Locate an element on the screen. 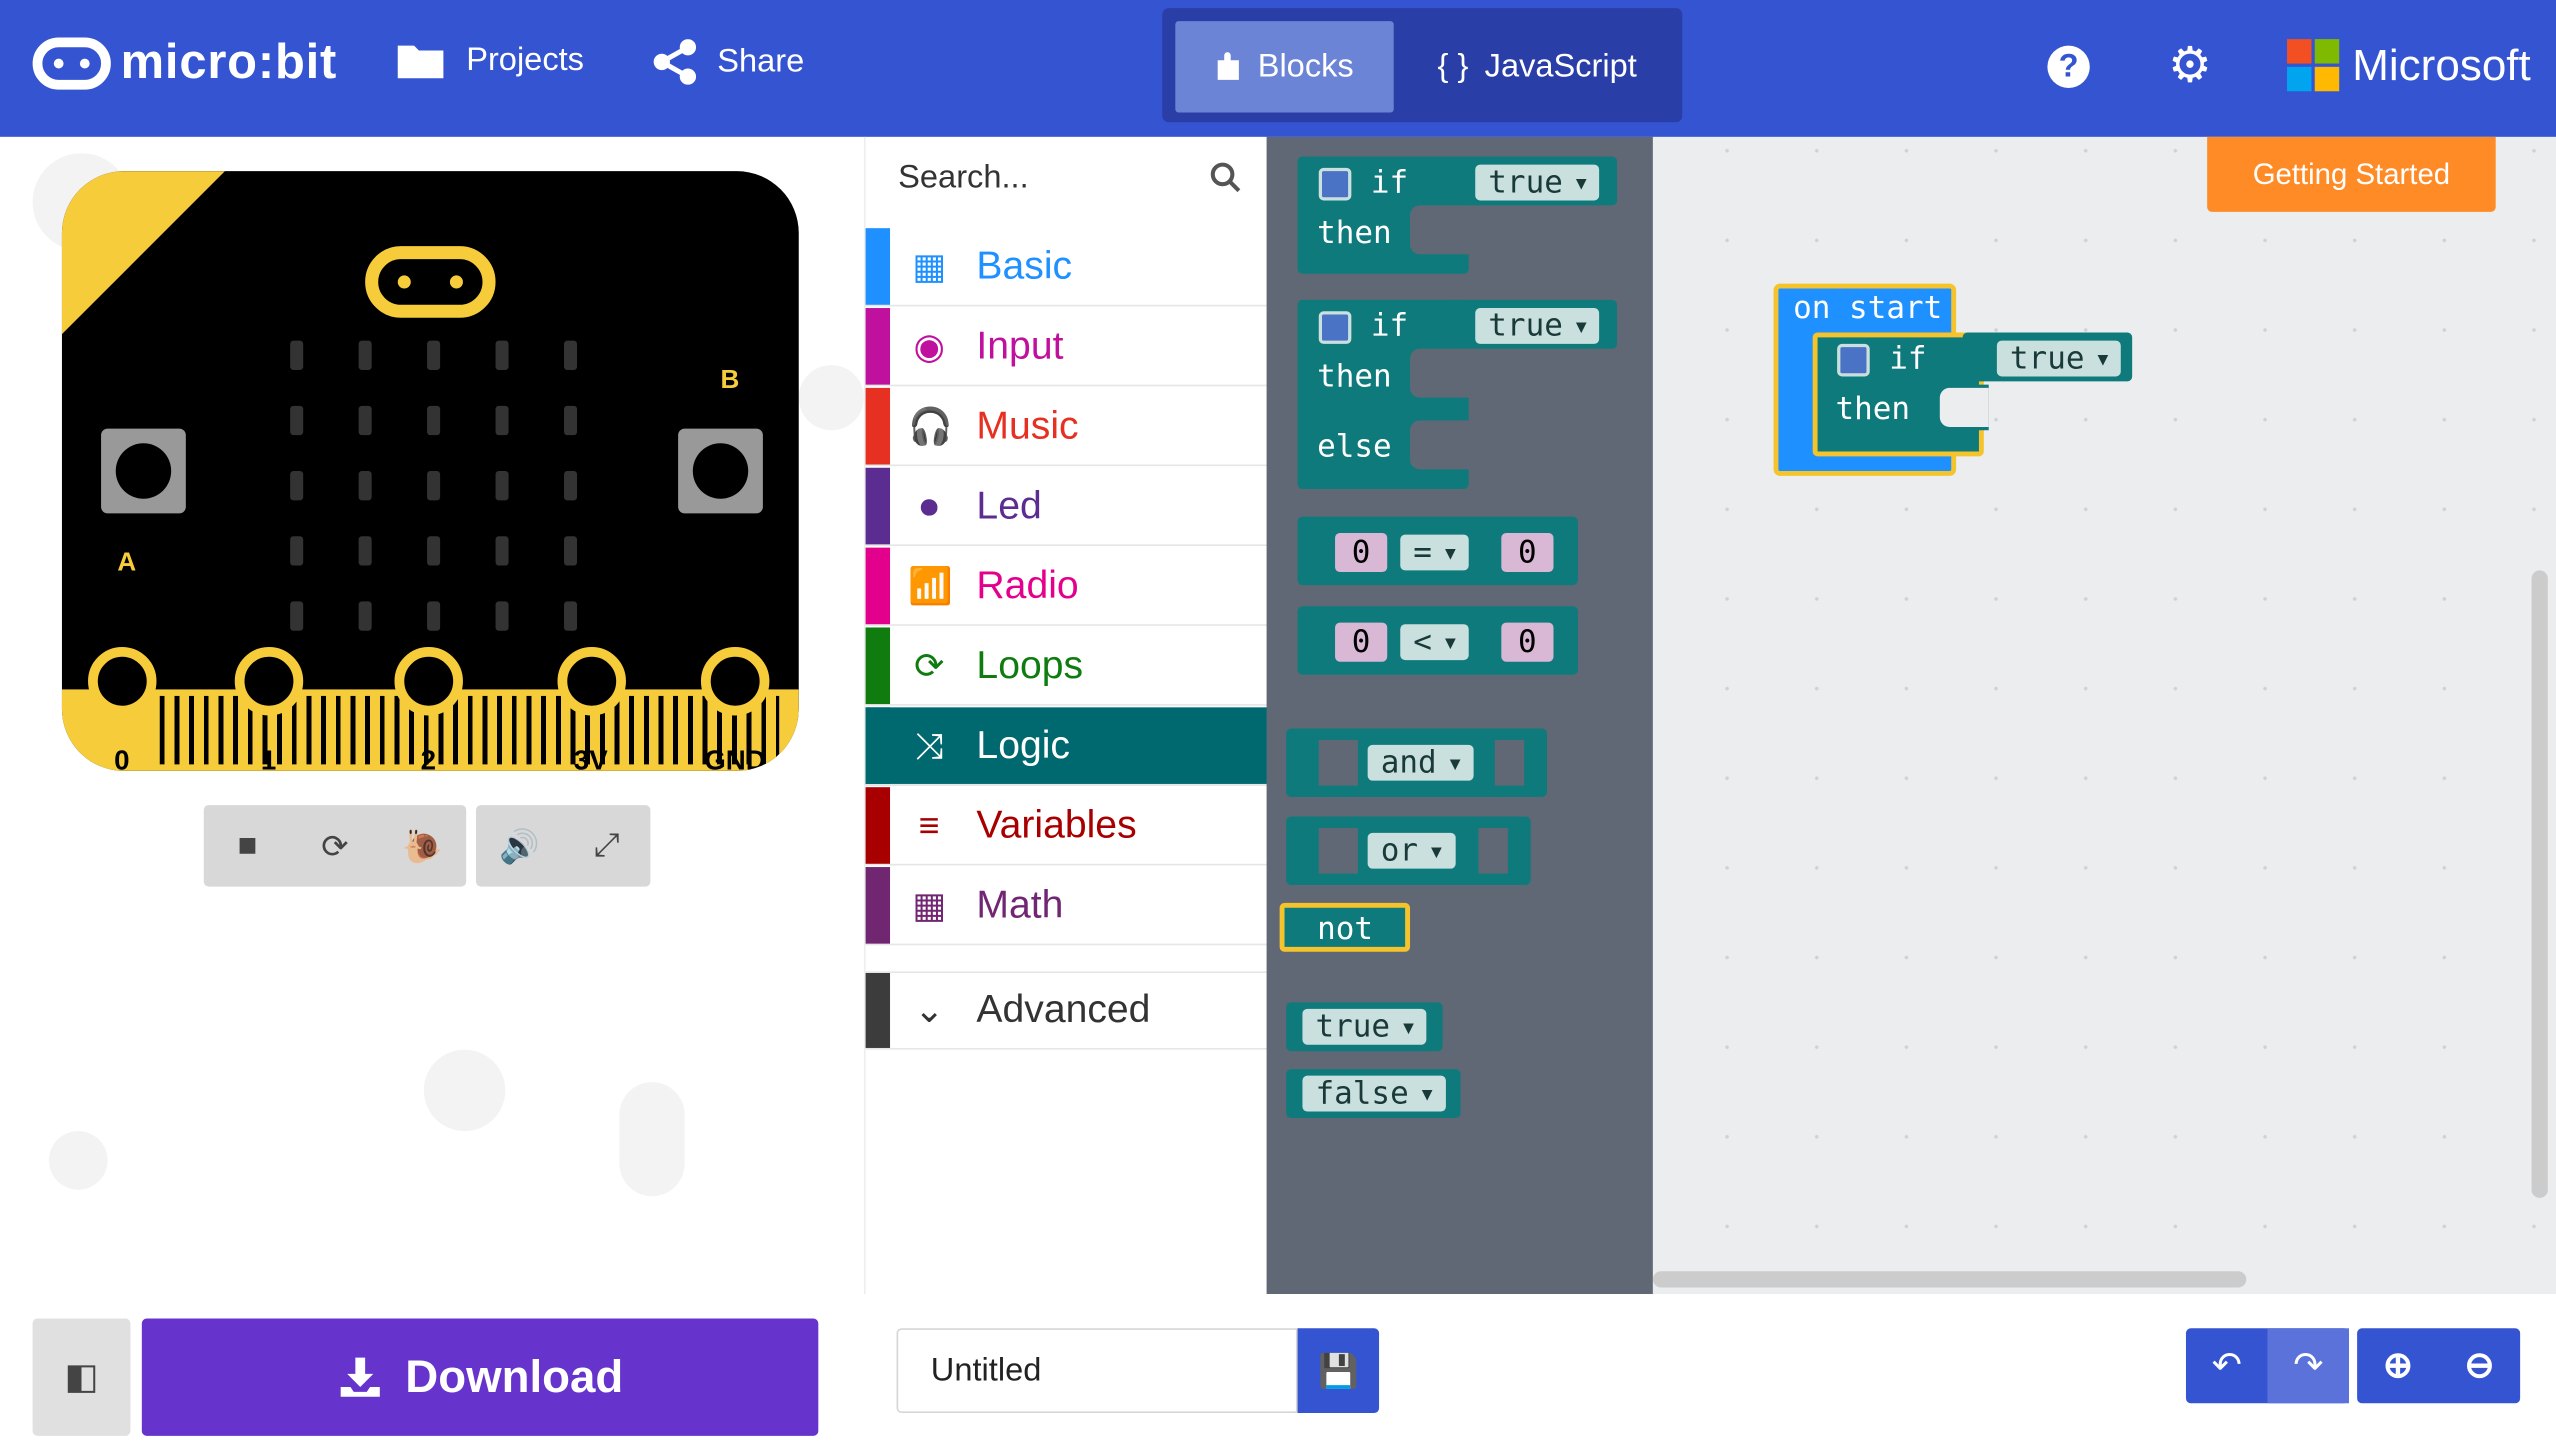 This screenshot has height=1444, width=2556. collapse-simulator-button: ◧ is located at coordinates (81, 1377).